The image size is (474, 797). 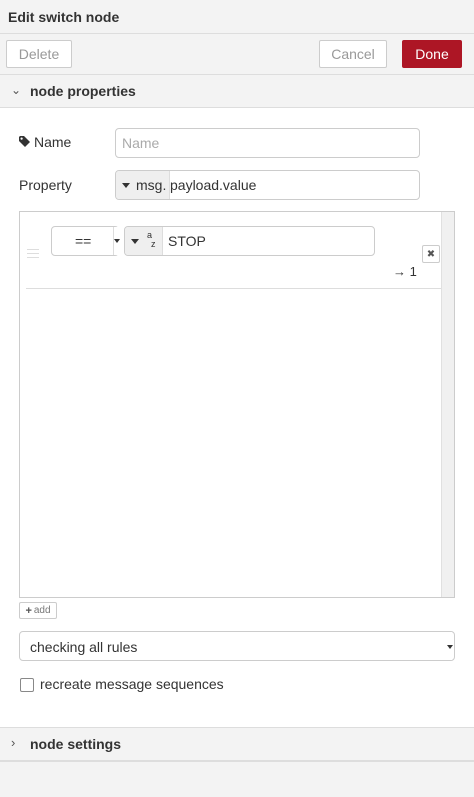 I want to click on tray-header: Edit switch node, so click(x=237, y=17).